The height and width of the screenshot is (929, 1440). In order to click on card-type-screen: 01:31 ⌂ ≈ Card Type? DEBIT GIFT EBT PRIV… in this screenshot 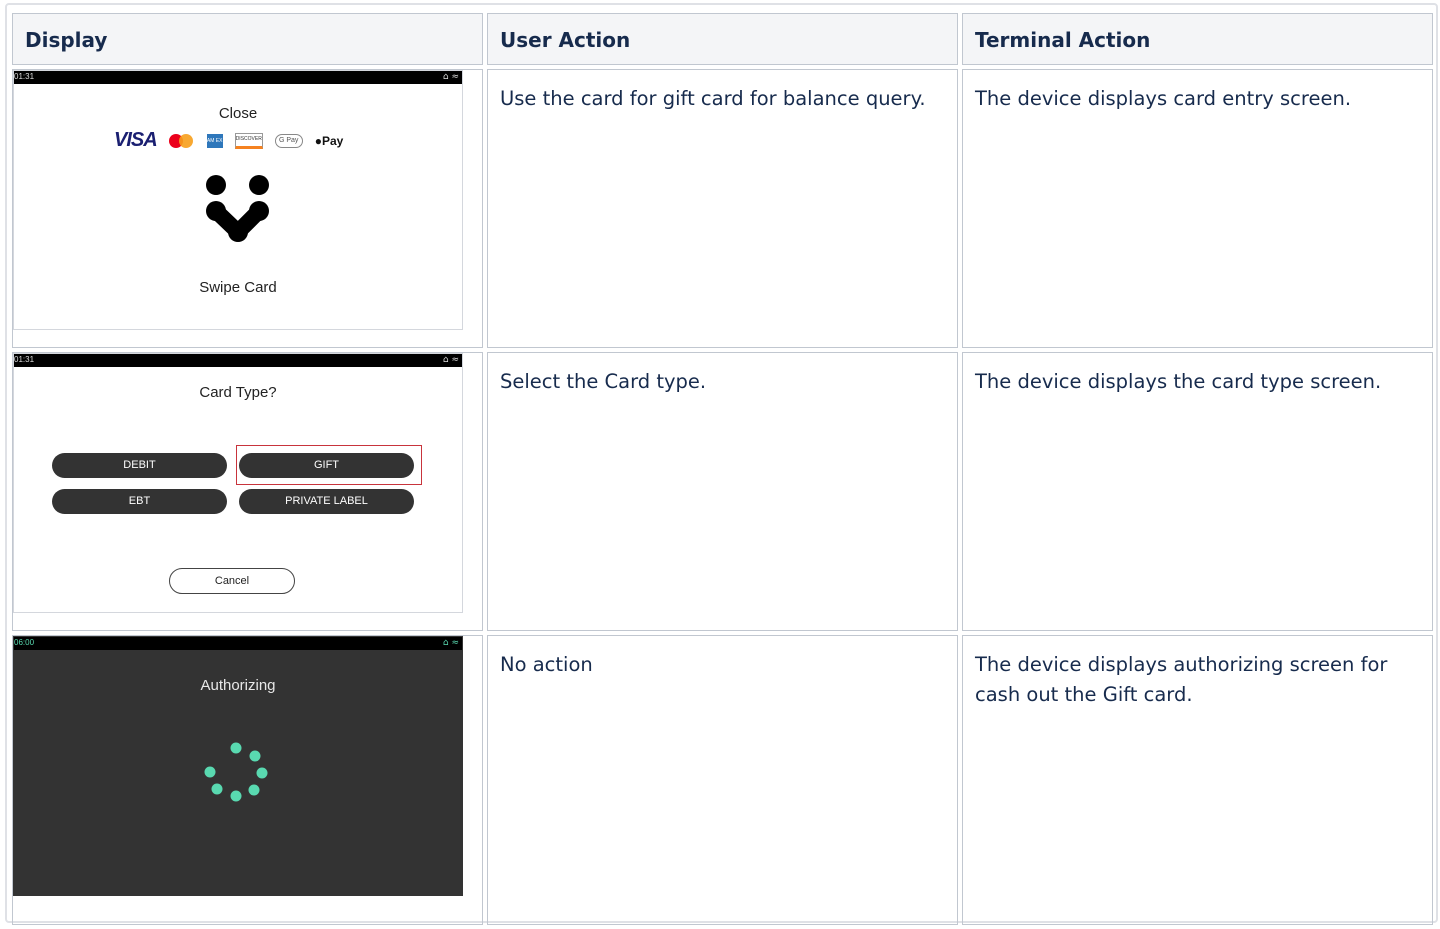, I will do `click(238, 483)`.